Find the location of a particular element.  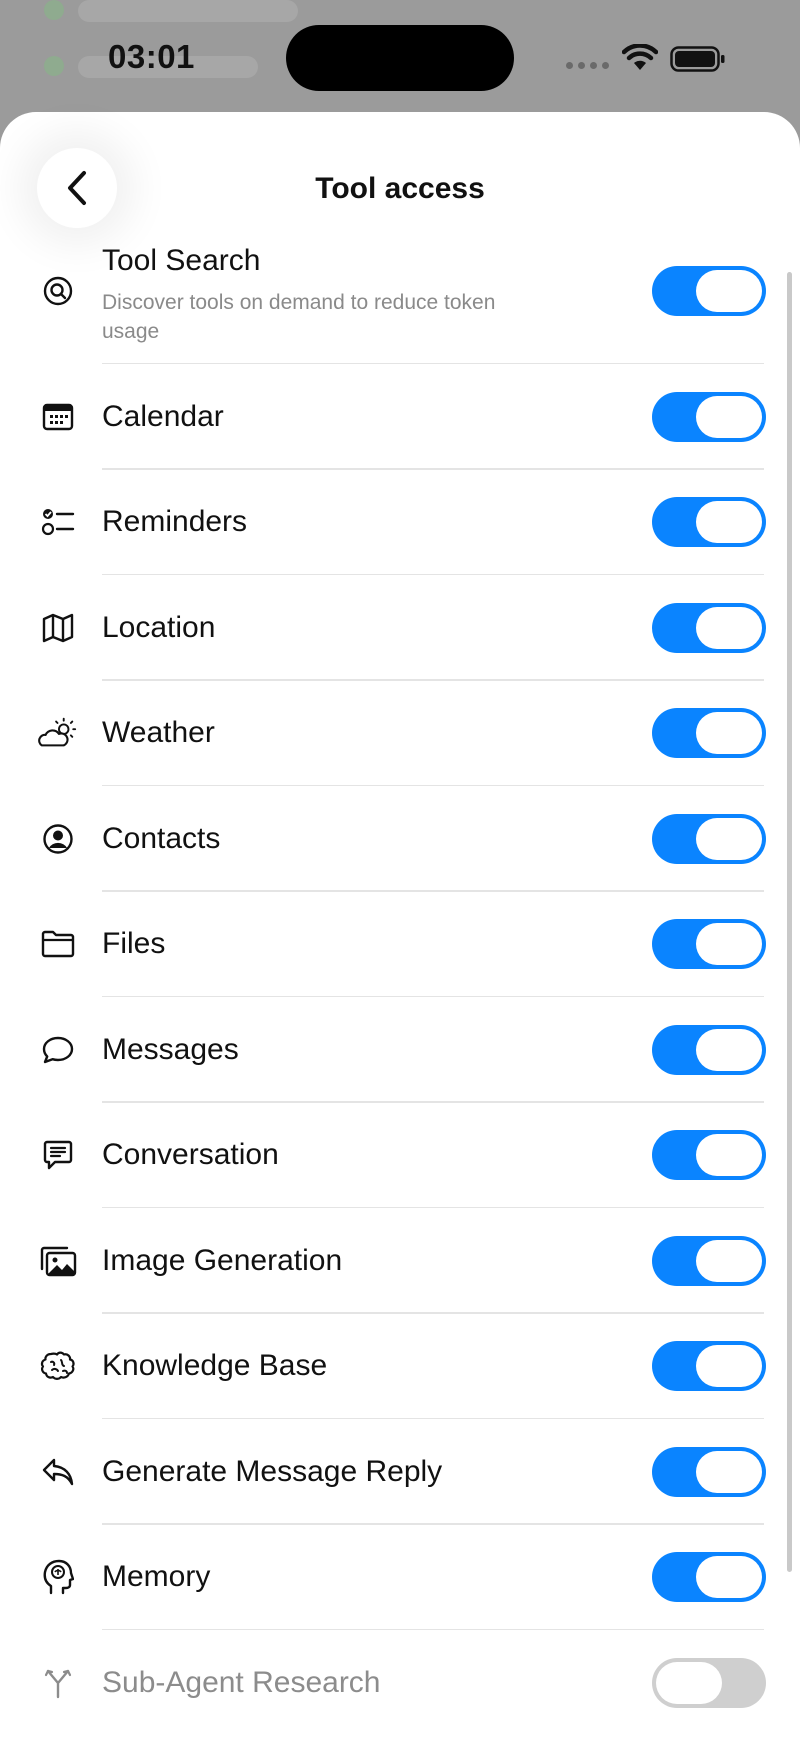

tool-search-toggle is located at coordinates (709, 290).